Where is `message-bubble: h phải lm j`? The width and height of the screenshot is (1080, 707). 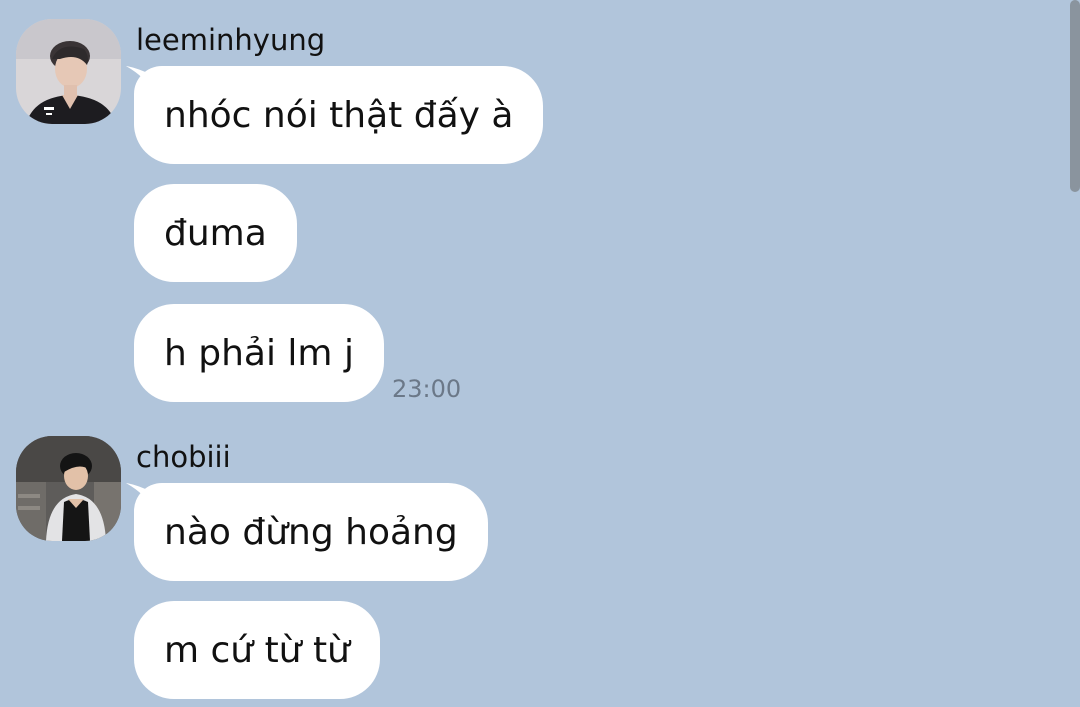 message-bubble: h phải lm j is located at coordinates (259, 353).